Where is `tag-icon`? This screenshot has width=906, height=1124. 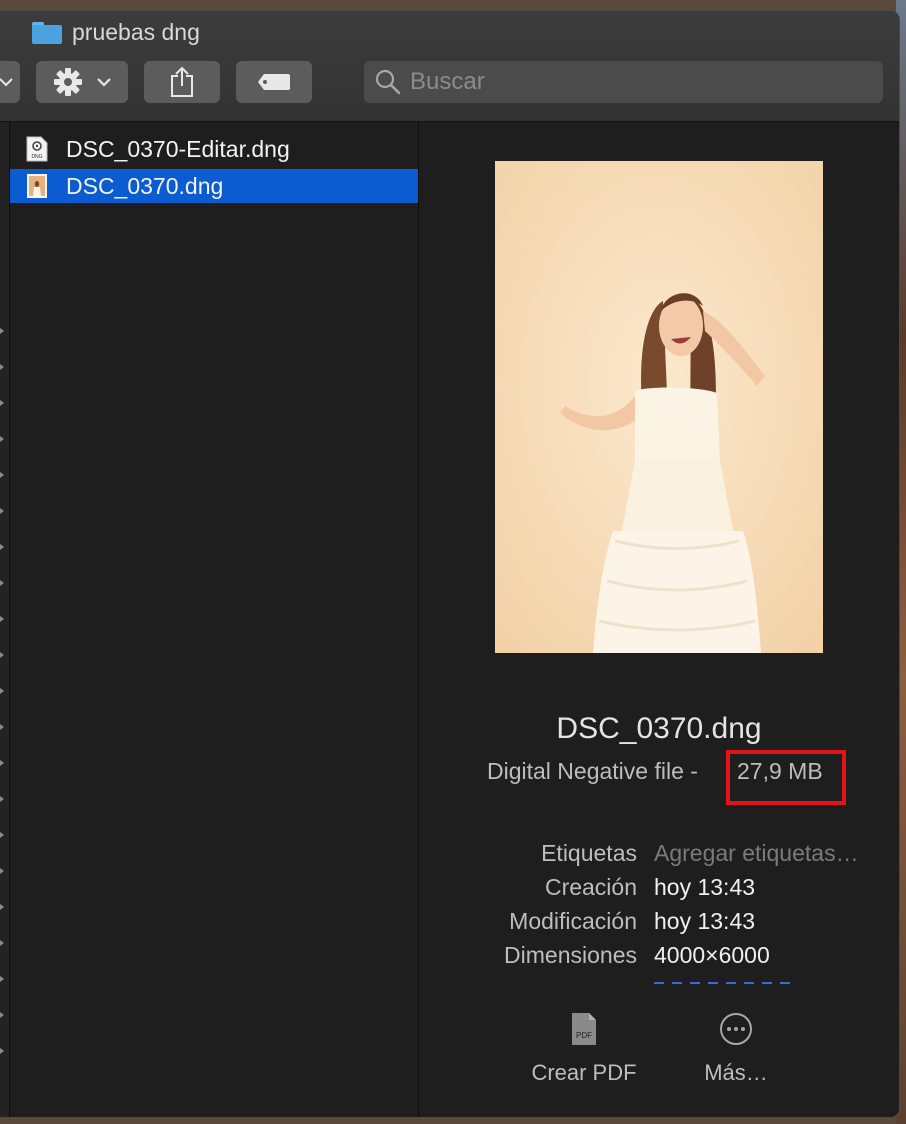
tag-icon is located at coordinates (274, 82).